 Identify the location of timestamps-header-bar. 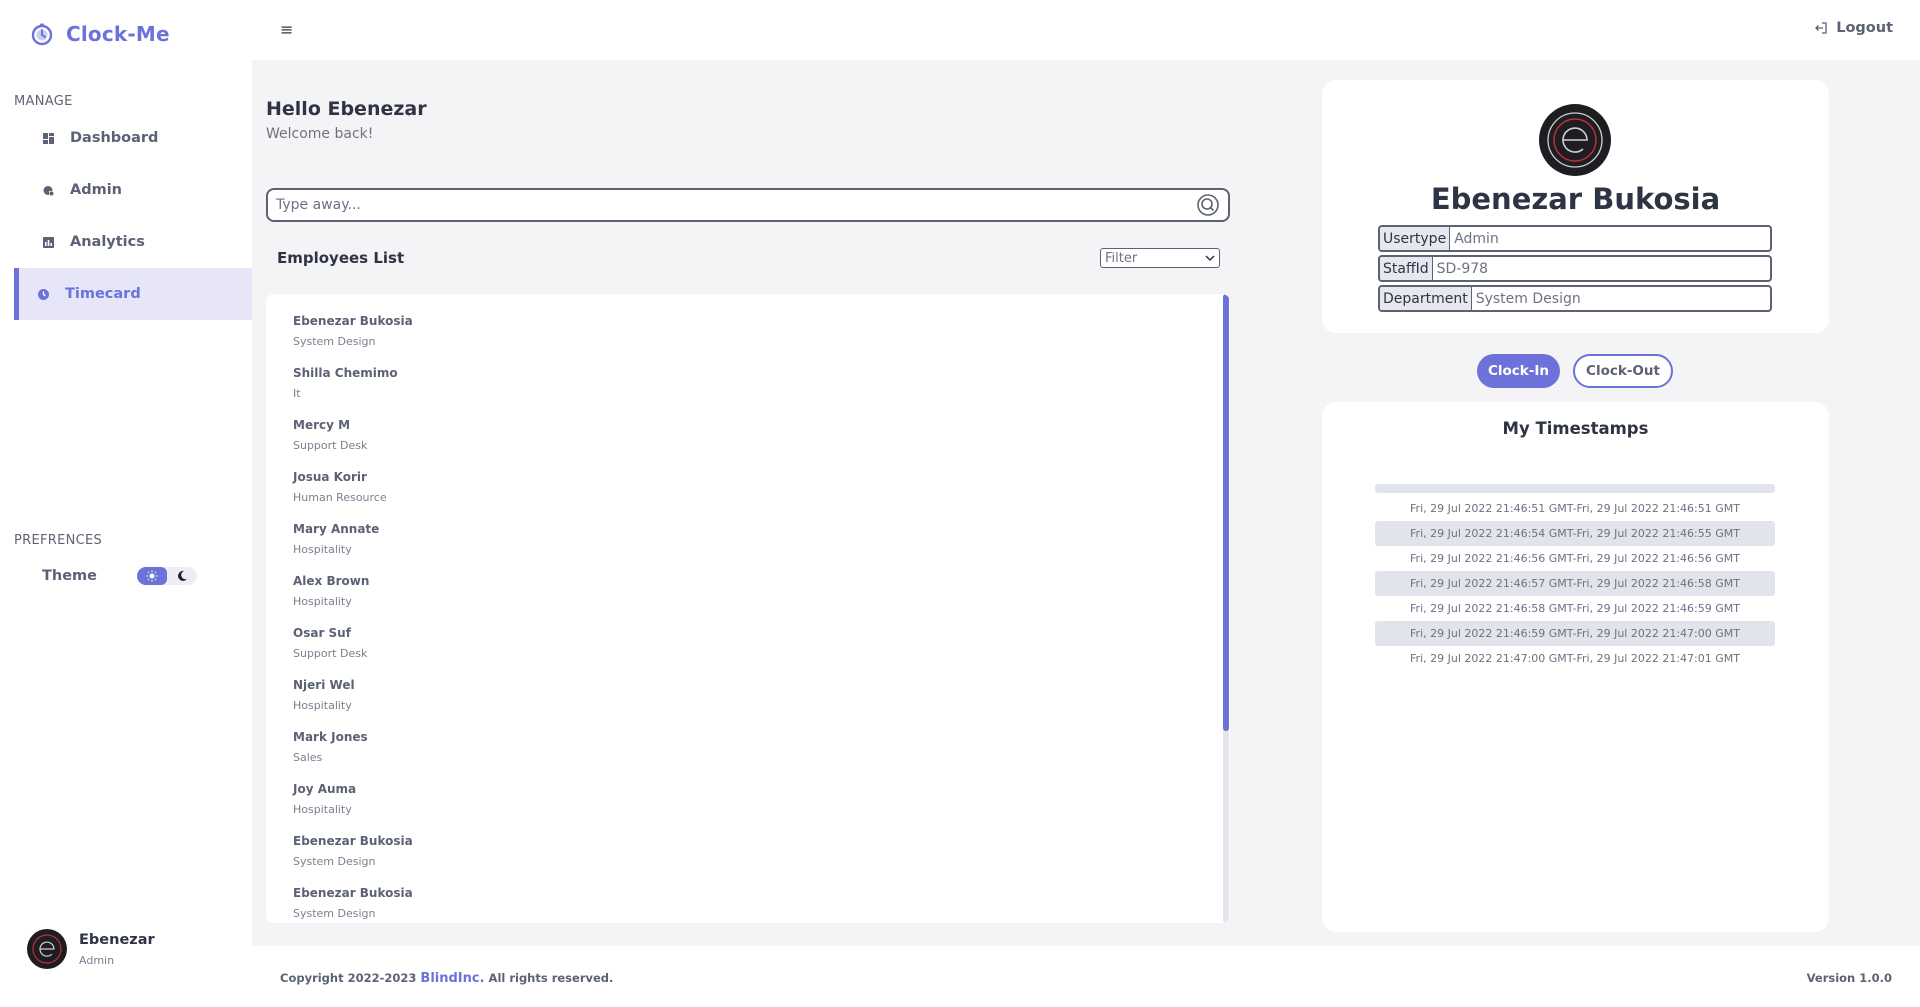
(1575, 488).